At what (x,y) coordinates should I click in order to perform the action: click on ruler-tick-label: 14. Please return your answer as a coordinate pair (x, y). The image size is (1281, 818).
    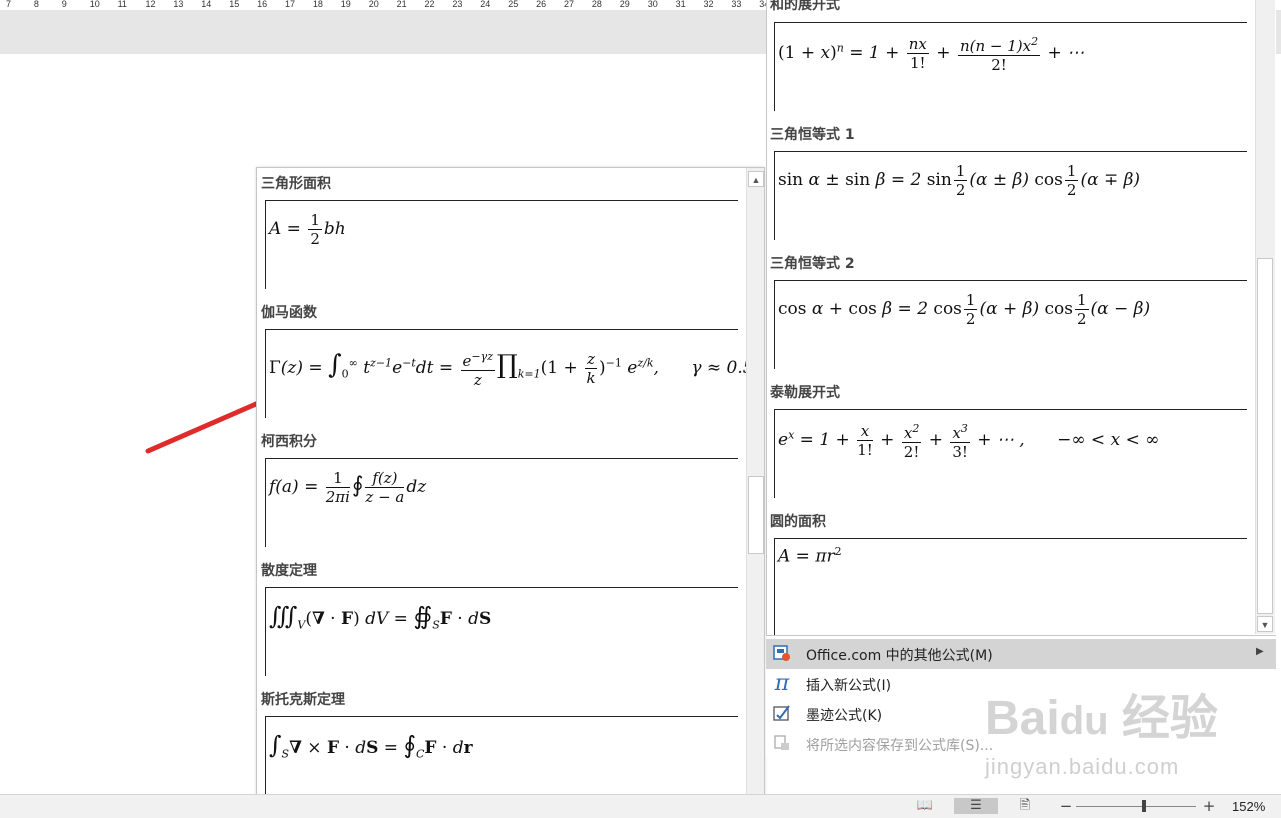
    Looking at the image, I should click on (206, 4).